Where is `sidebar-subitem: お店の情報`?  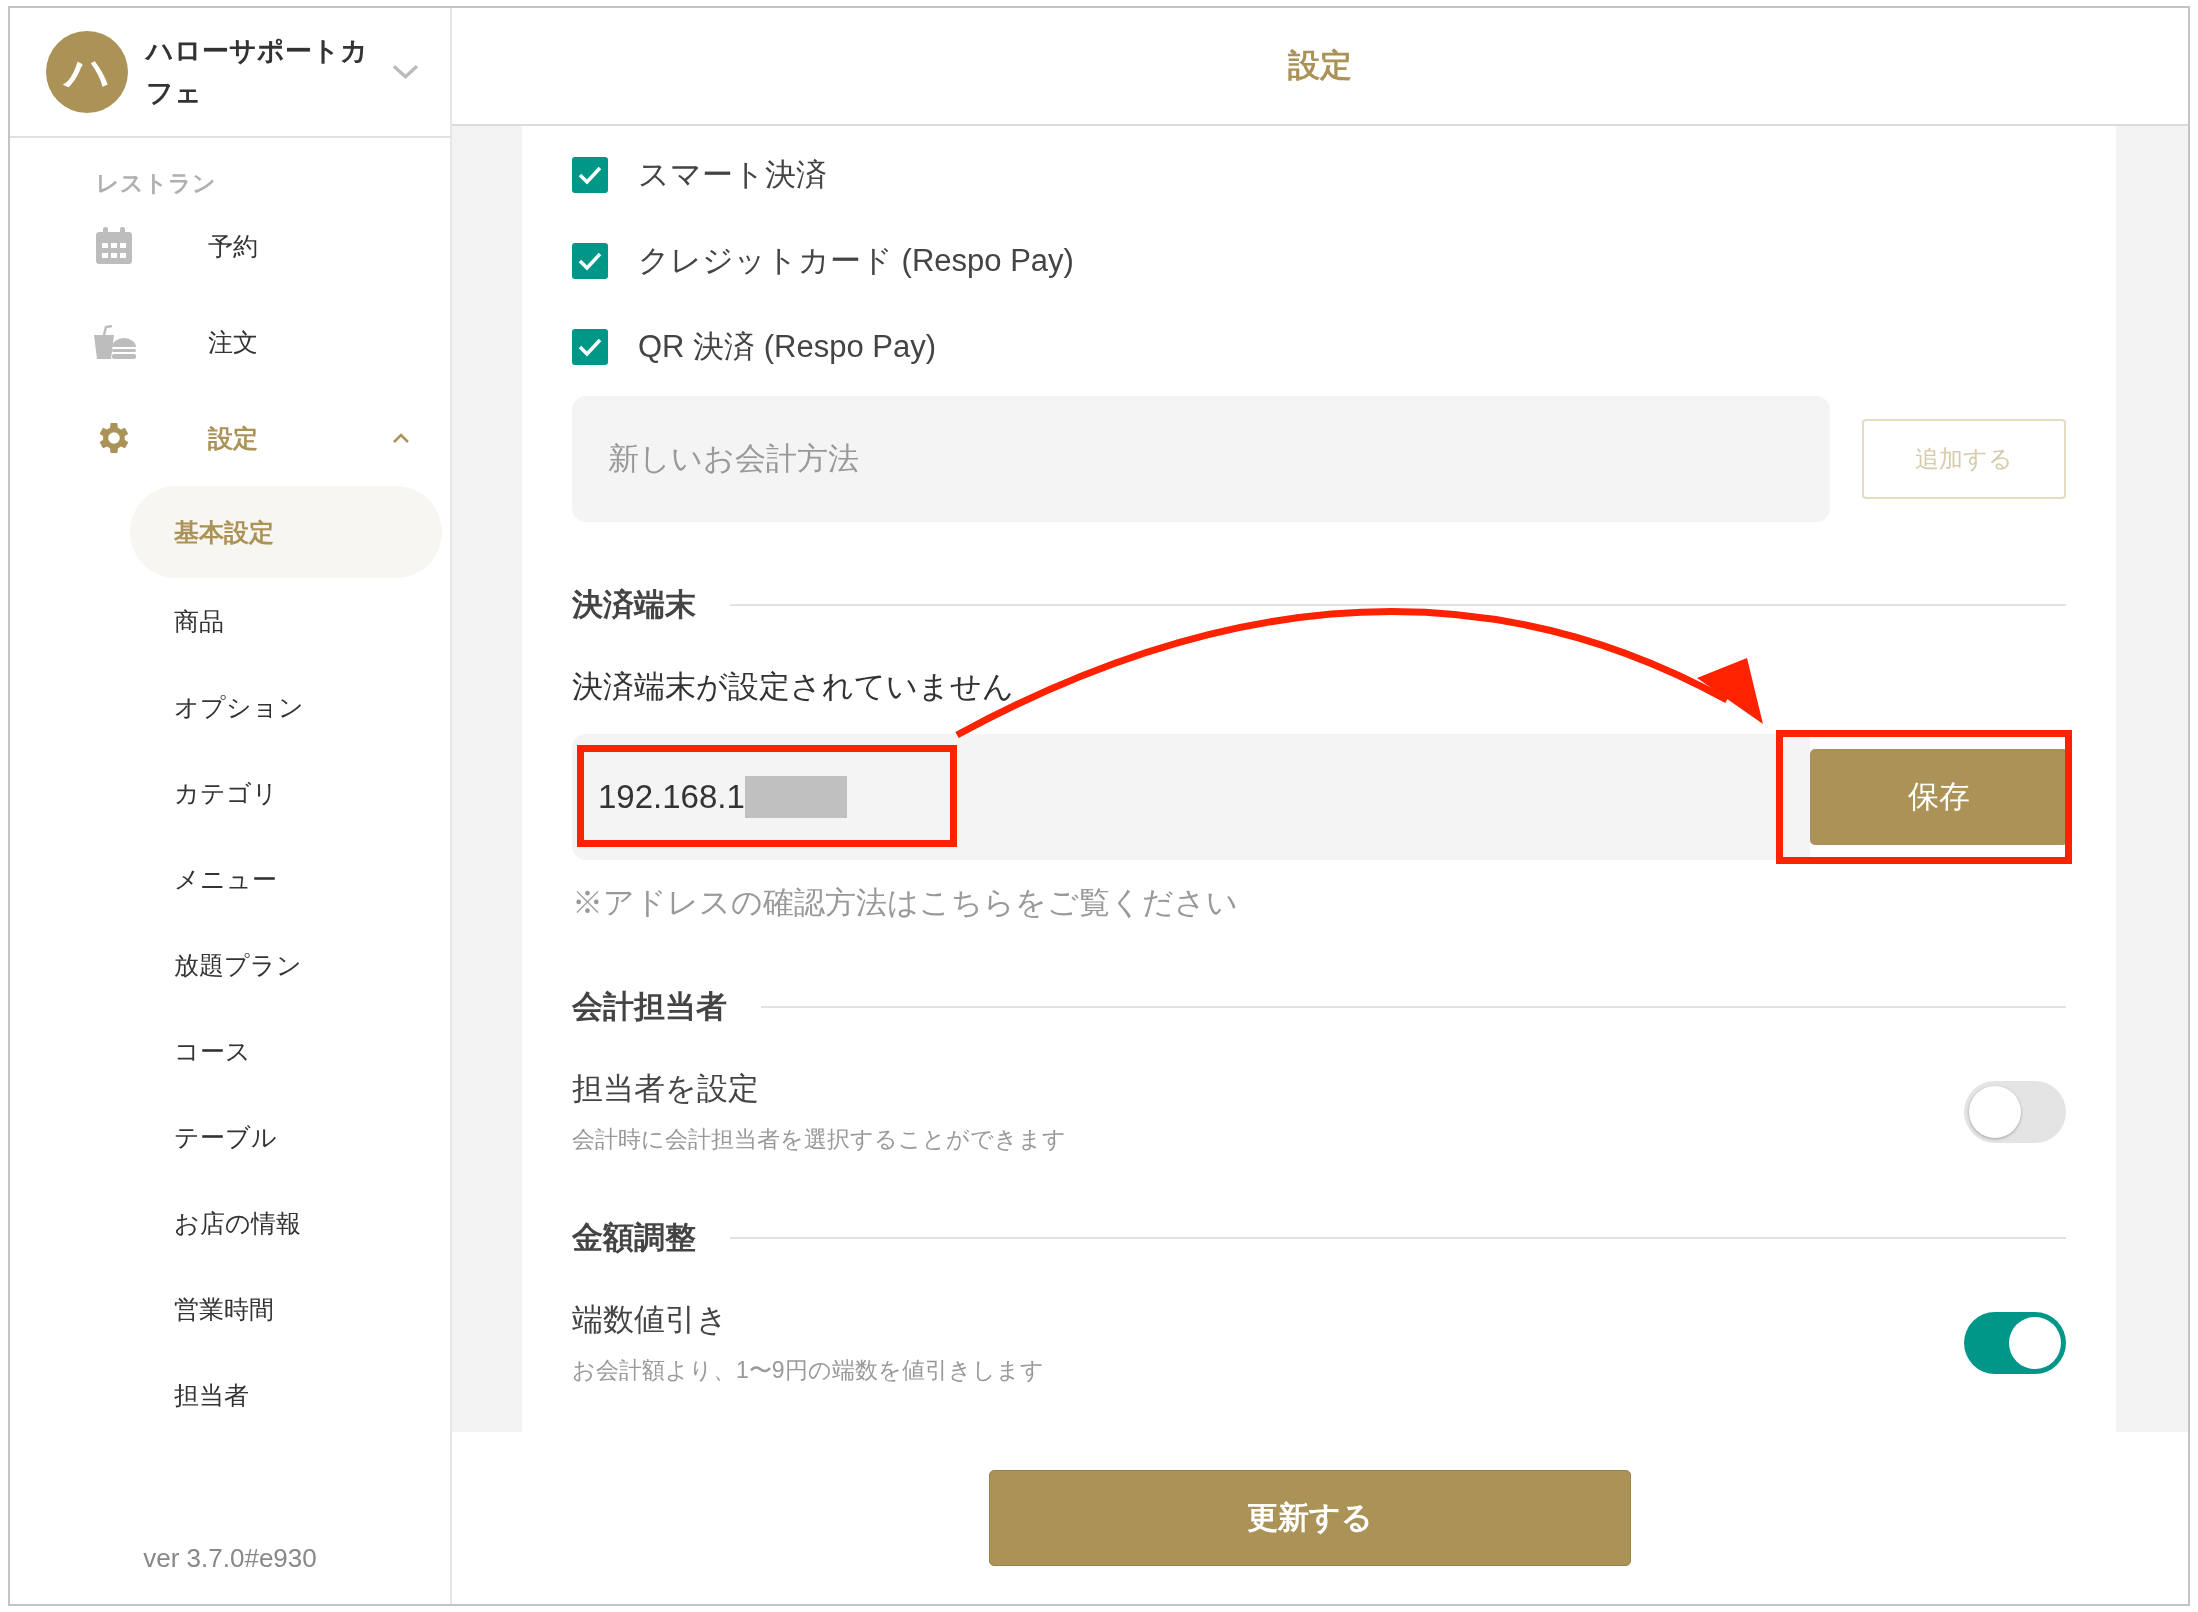
sidebar-subitem: お店の情報 is located at coordinates (286, 1223).